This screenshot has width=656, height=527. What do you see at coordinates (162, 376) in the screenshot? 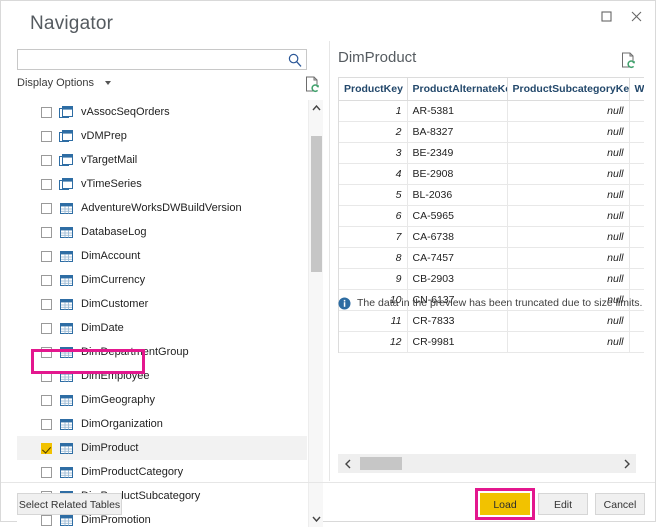
I see `tree-item: DimEmployee` at bounding box center [162, 376].